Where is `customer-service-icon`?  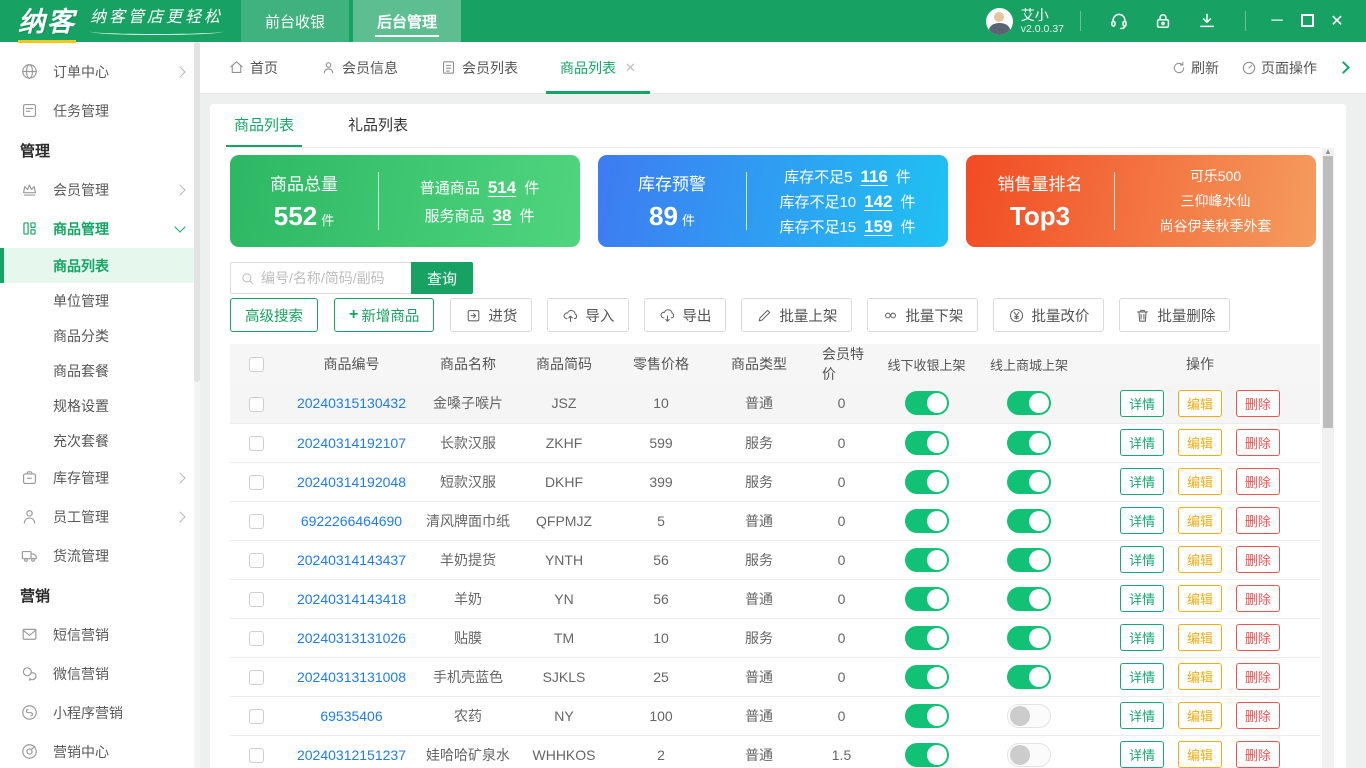
customer-service-icon is located at coordinates (1119, 21).